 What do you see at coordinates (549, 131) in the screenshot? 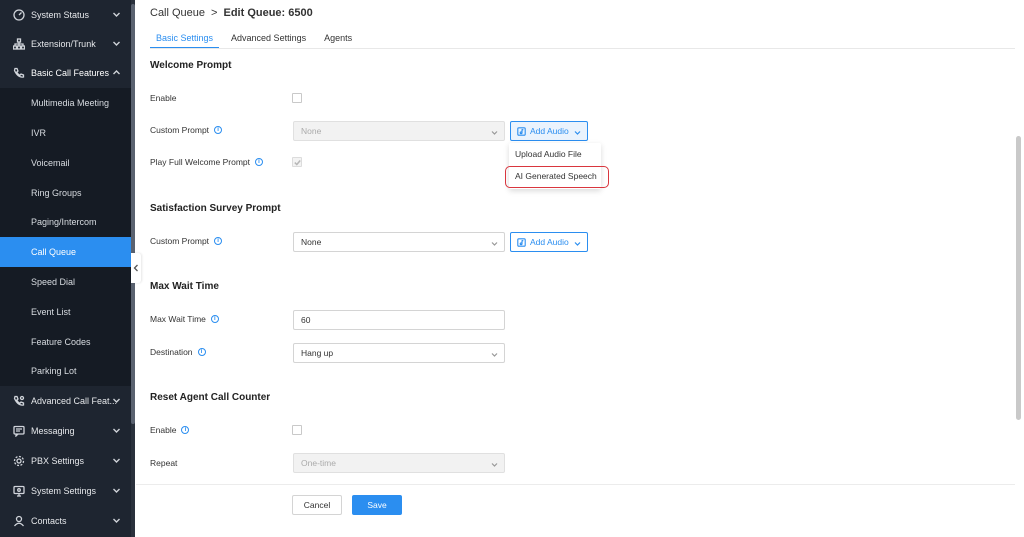
I see `welcome-add-audio-button: Add Audio` at bounding box center [549, 131].